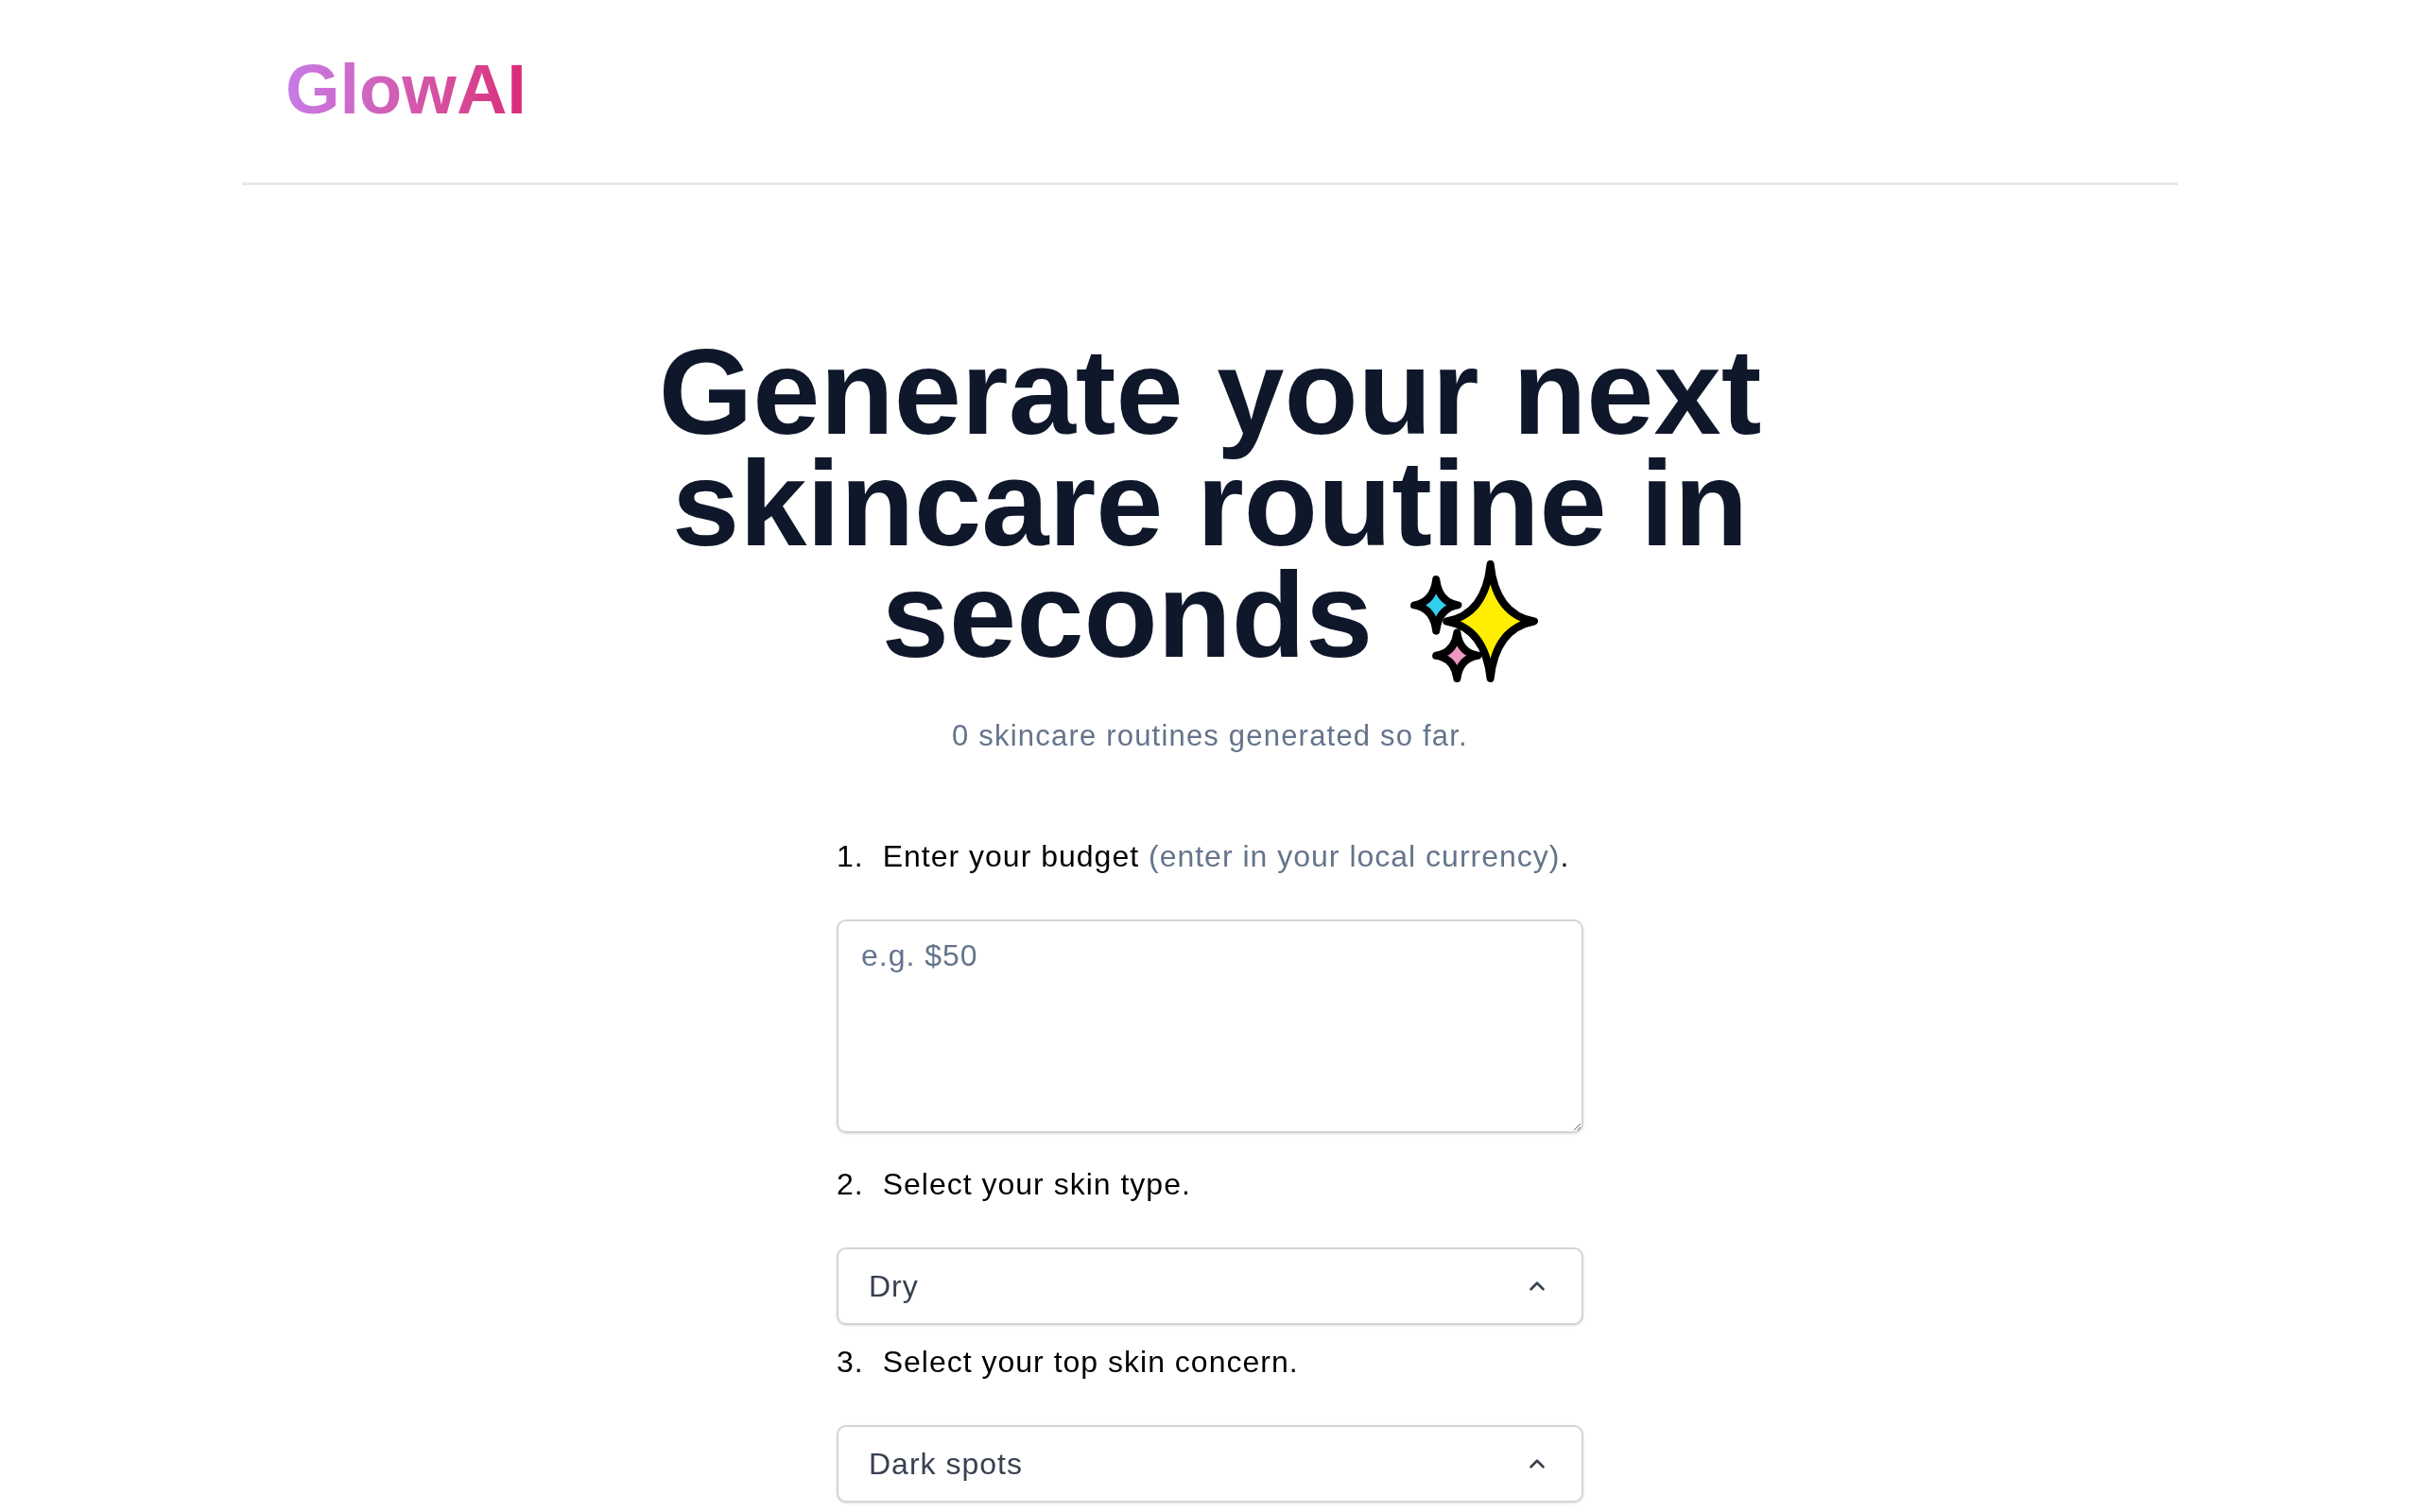 This screenshot has height=1512, width=2420. I want to click on sparkles-icon, so click(1474, 621).